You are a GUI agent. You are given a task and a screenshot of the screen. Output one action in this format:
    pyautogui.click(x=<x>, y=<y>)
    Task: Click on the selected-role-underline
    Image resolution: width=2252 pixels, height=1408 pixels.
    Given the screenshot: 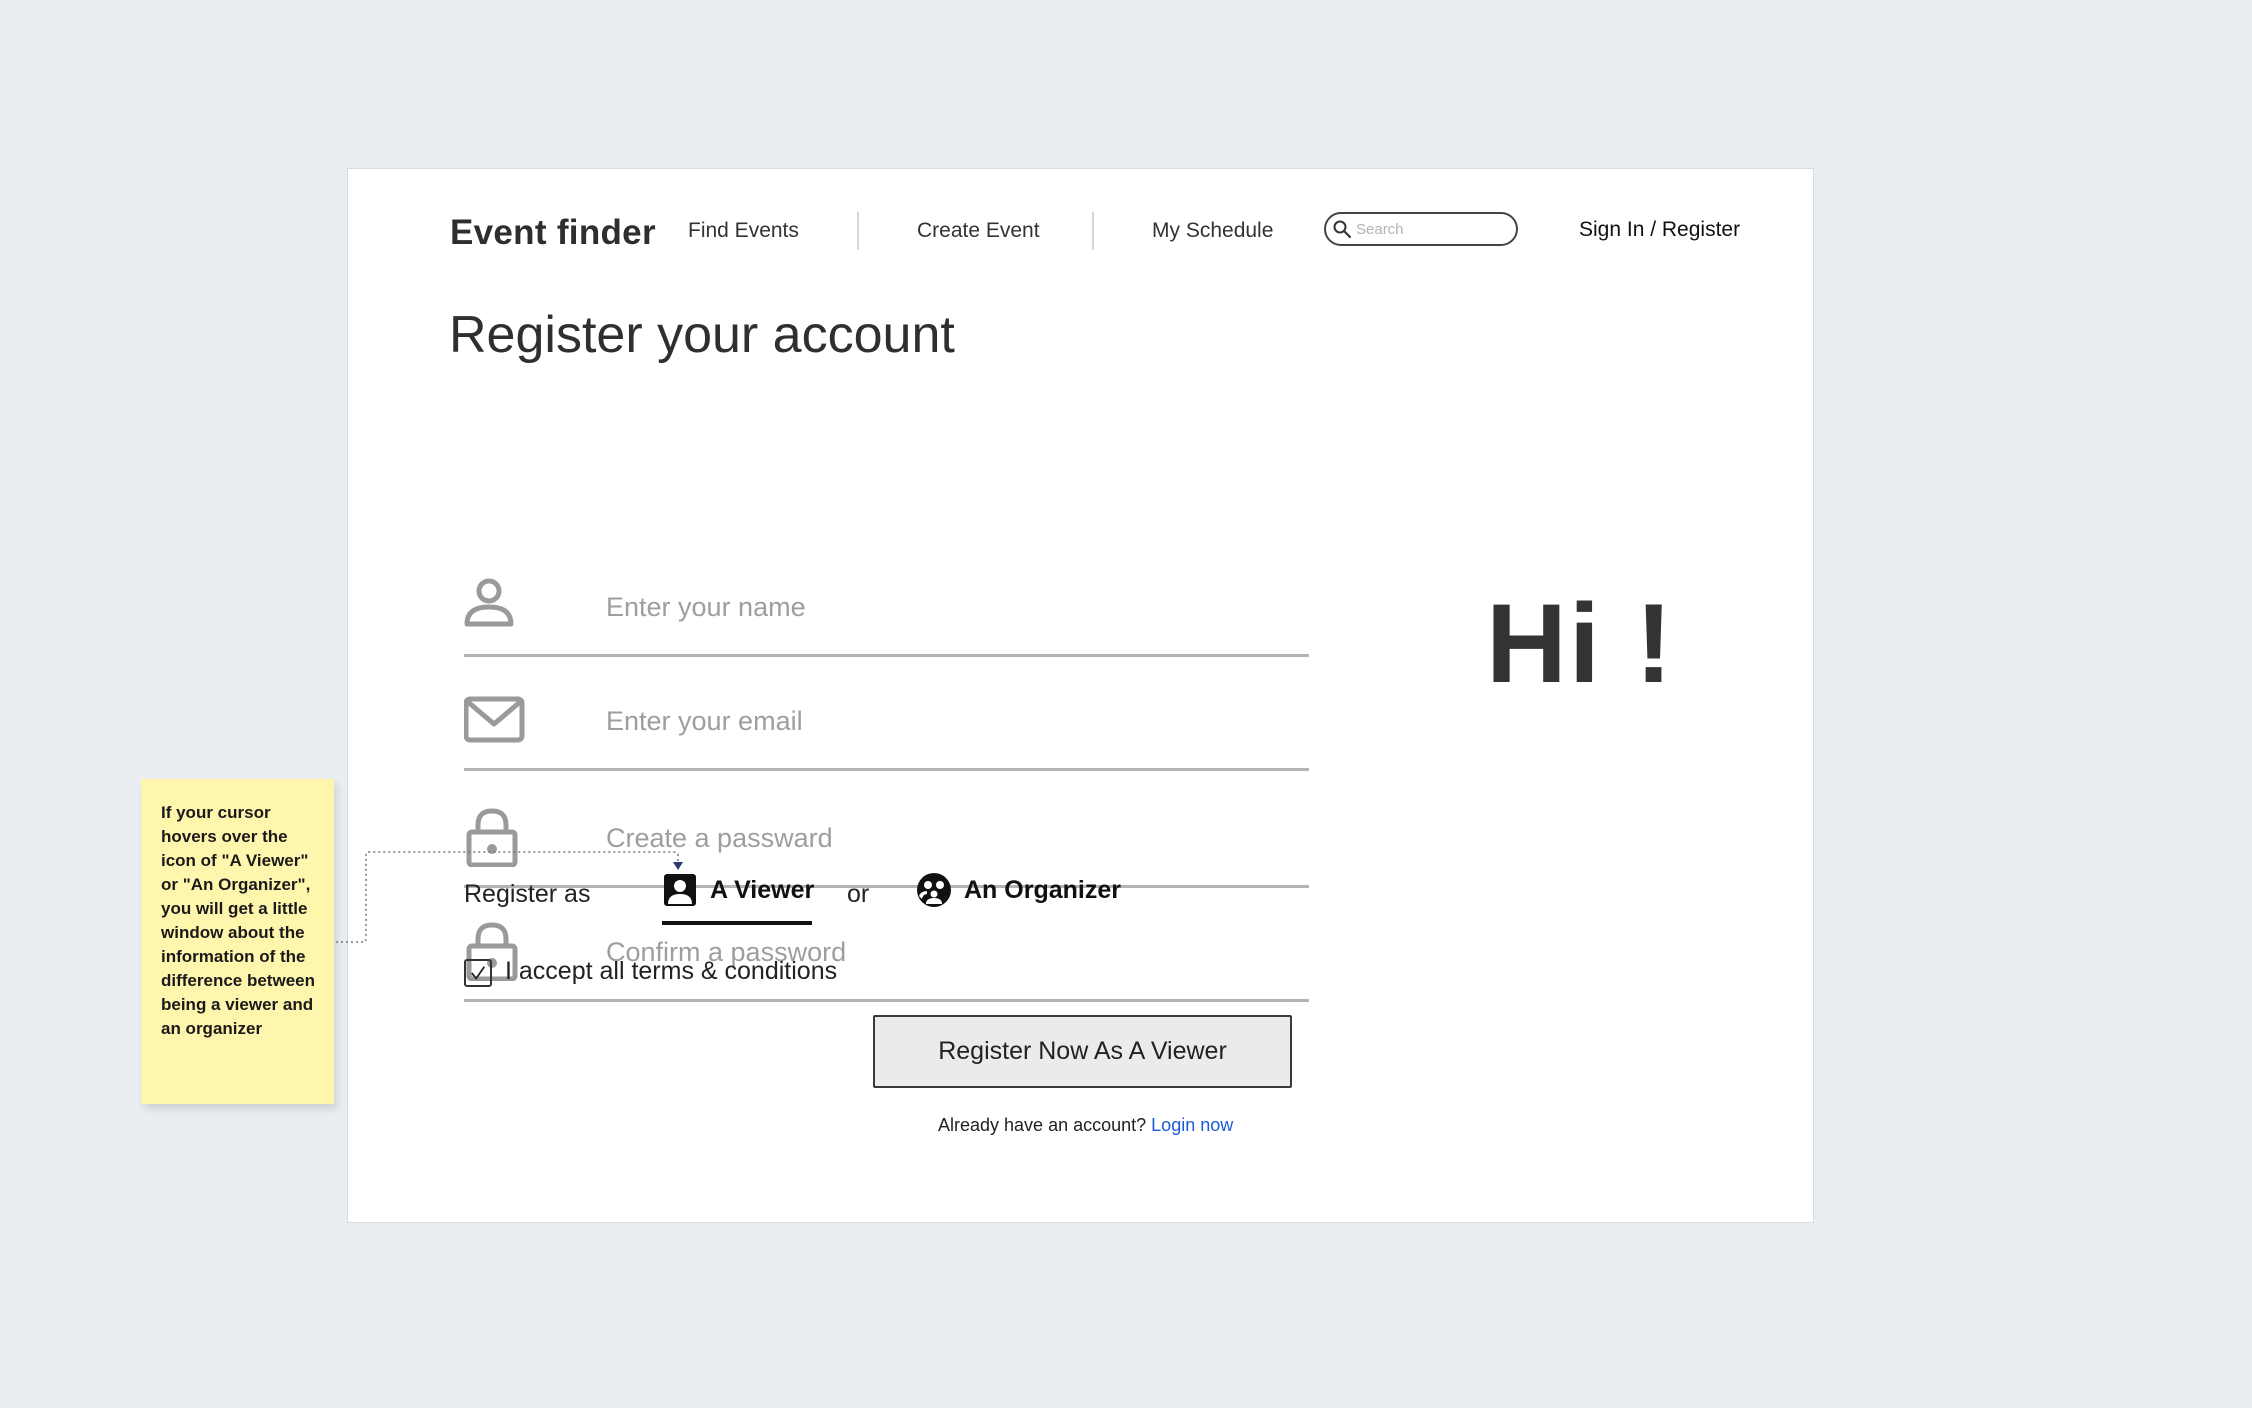 What is the action you would take?
    pyautogui.click(x=737, y=923)
    